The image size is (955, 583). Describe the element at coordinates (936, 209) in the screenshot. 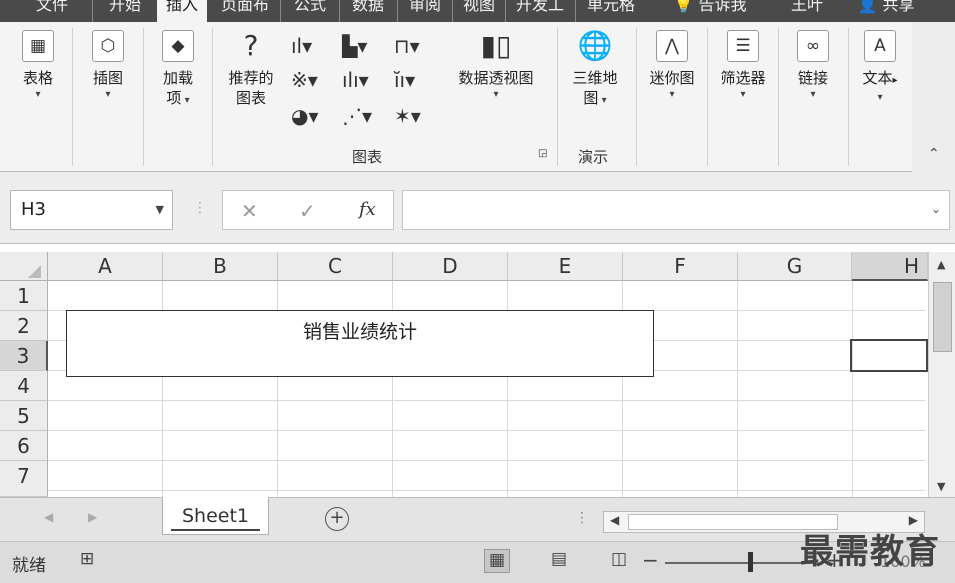

I see `chevron-down-icon: ⌄` at that location.